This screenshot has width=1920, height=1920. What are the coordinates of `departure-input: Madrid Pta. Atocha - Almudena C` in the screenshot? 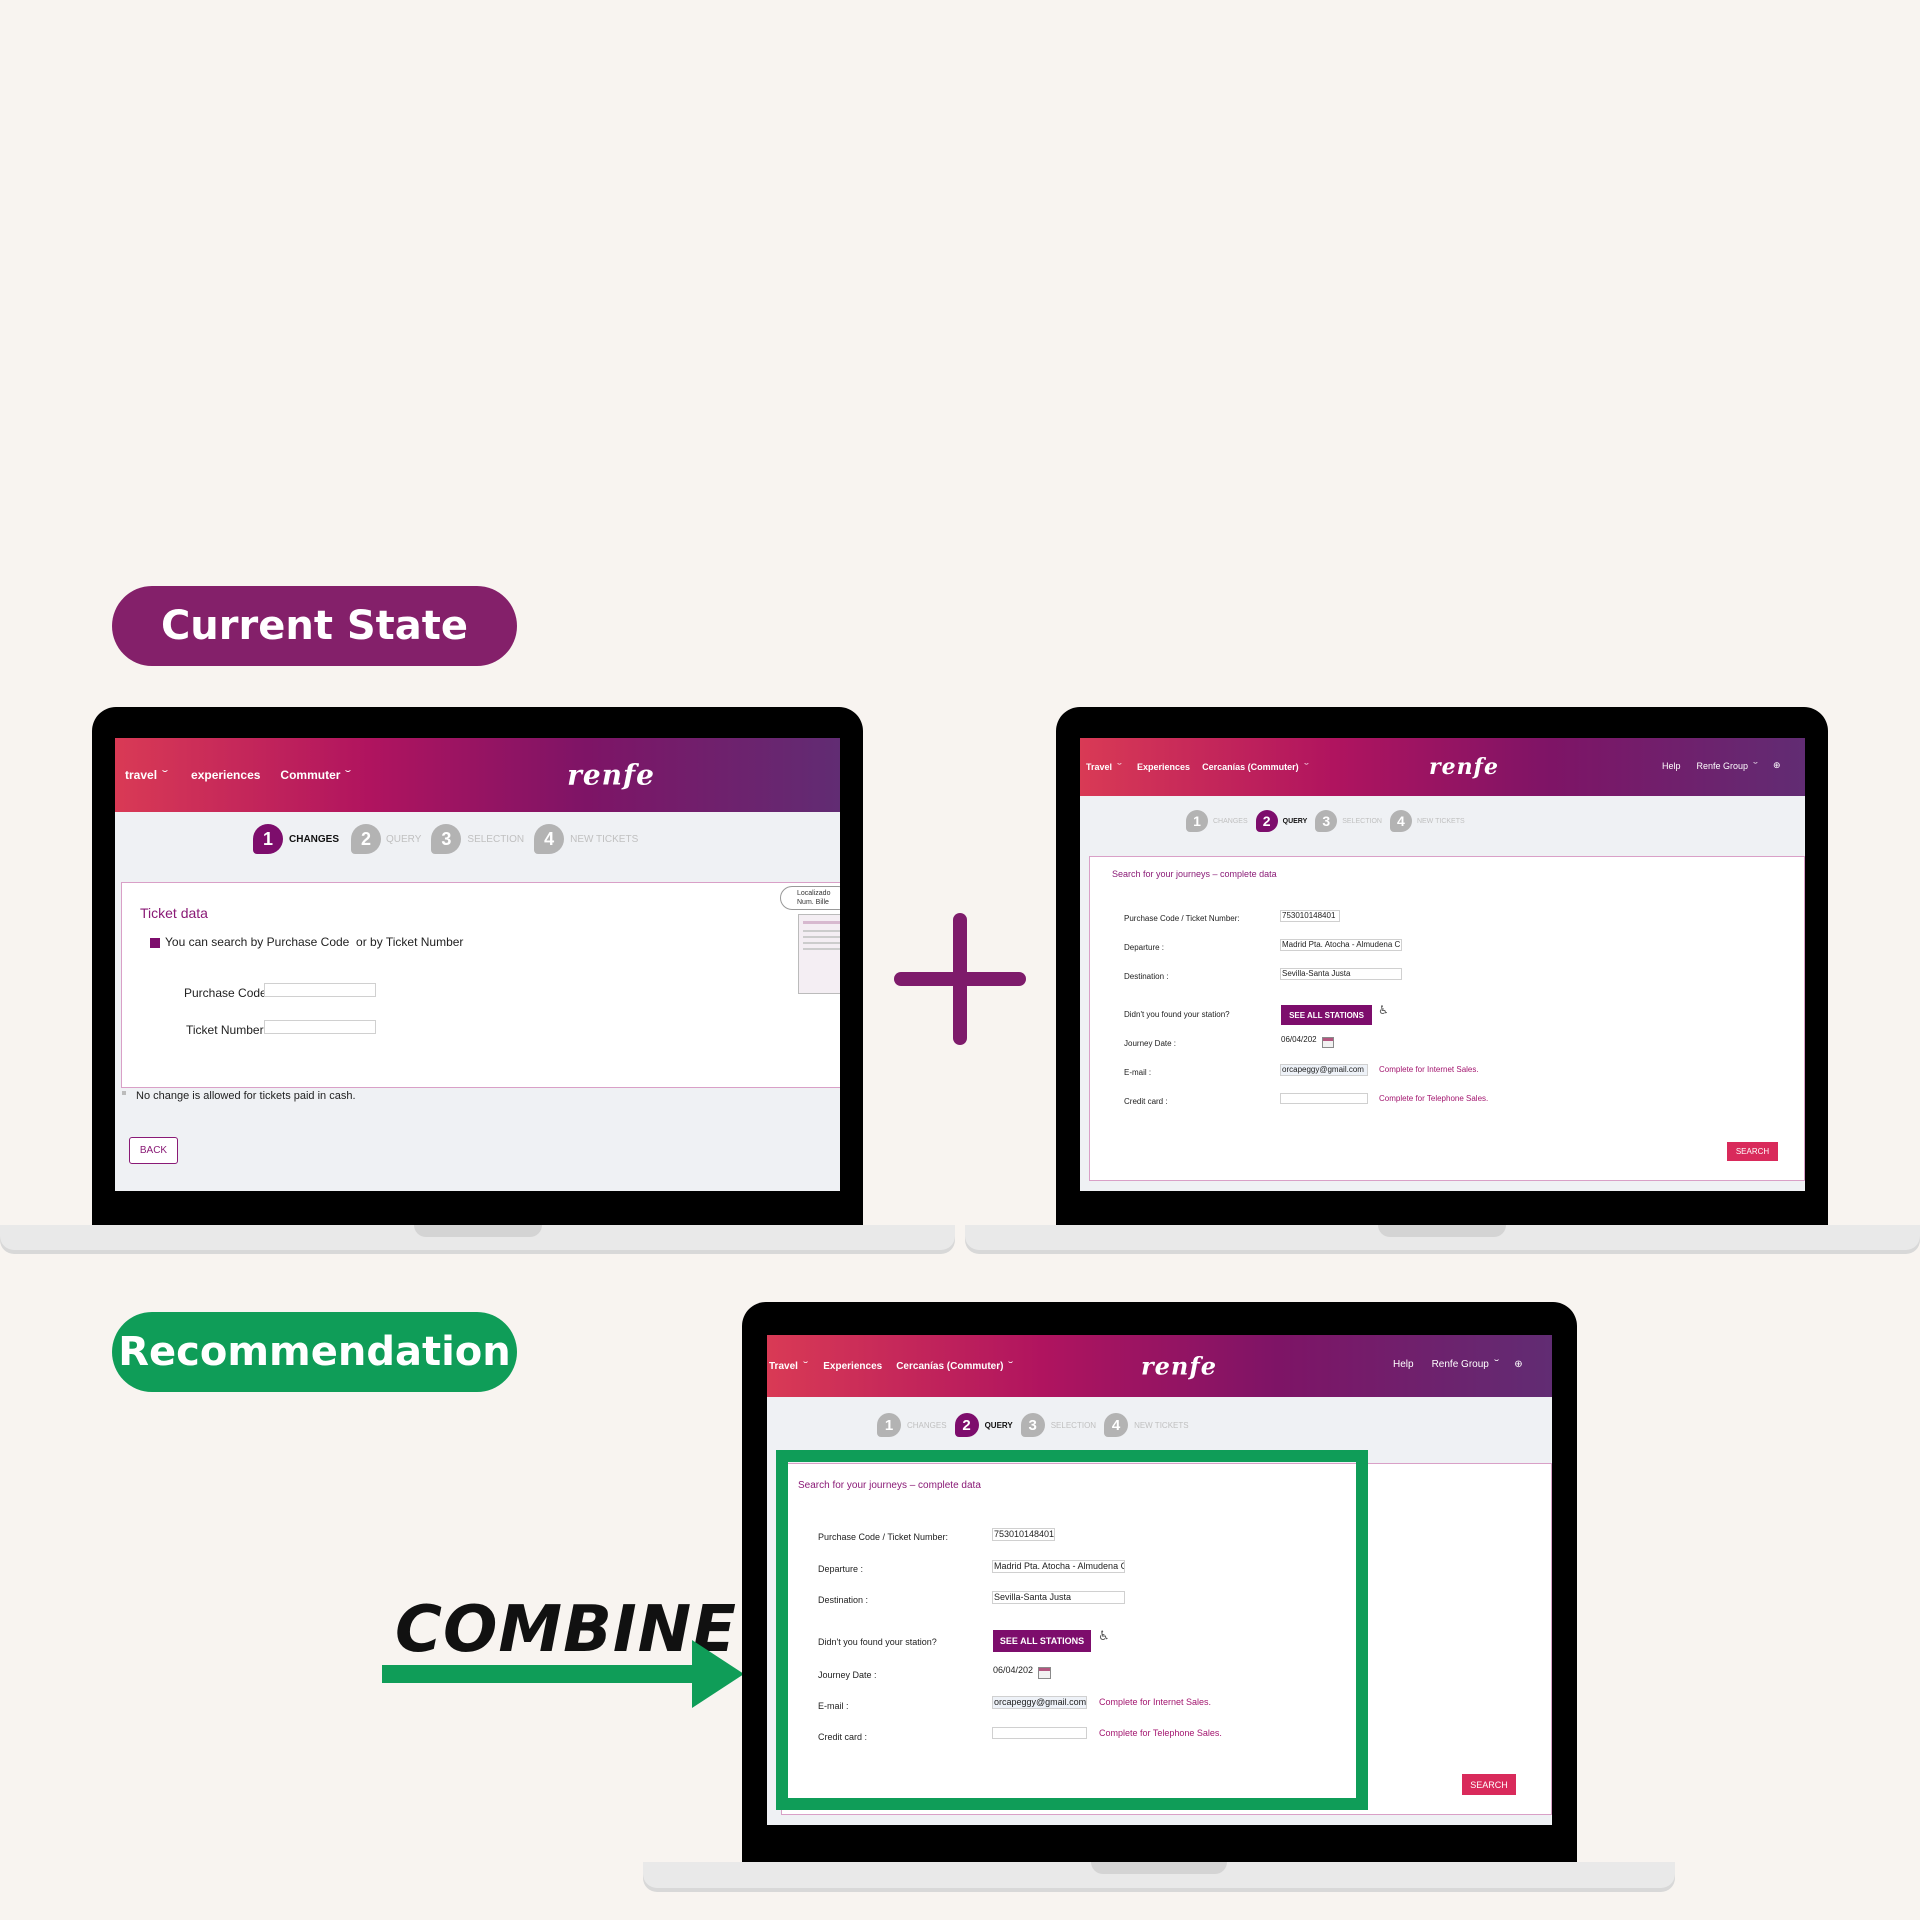 It's located at (1341, 945).